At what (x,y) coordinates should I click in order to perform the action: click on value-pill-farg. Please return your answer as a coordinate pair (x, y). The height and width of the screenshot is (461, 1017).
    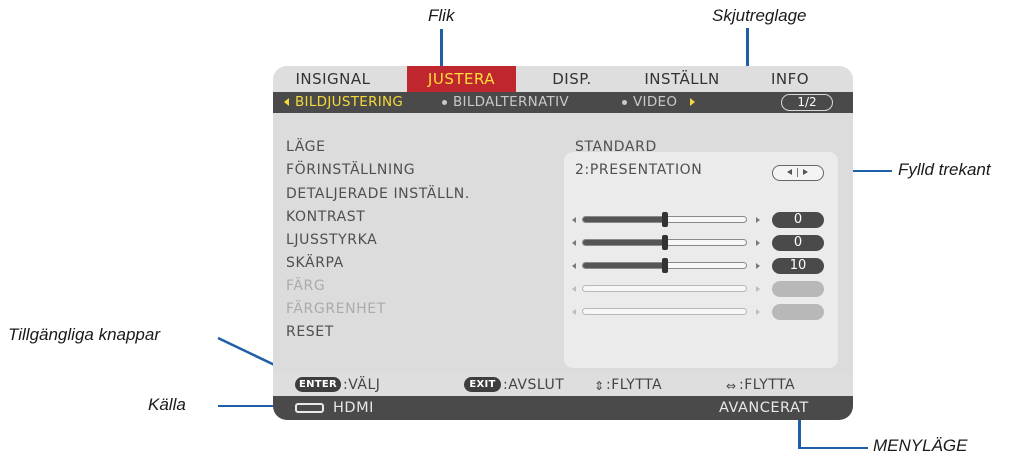
    Looking at the image, I should click on (798, 289).